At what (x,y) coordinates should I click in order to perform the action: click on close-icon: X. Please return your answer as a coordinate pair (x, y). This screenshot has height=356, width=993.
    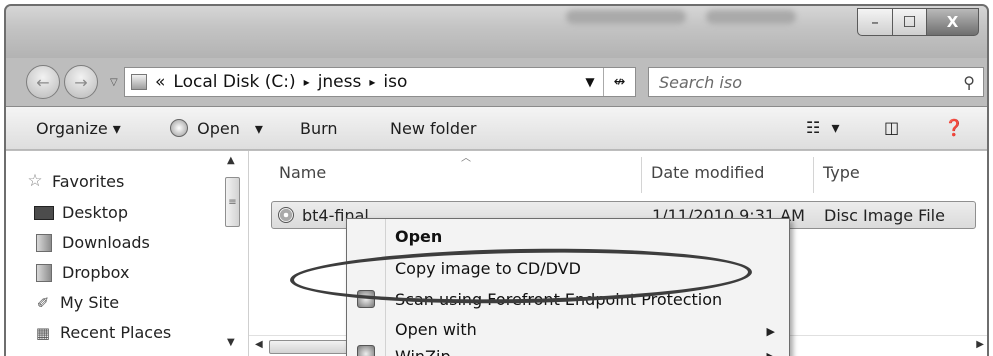
    Looking at the image, I should click on (952, 22).